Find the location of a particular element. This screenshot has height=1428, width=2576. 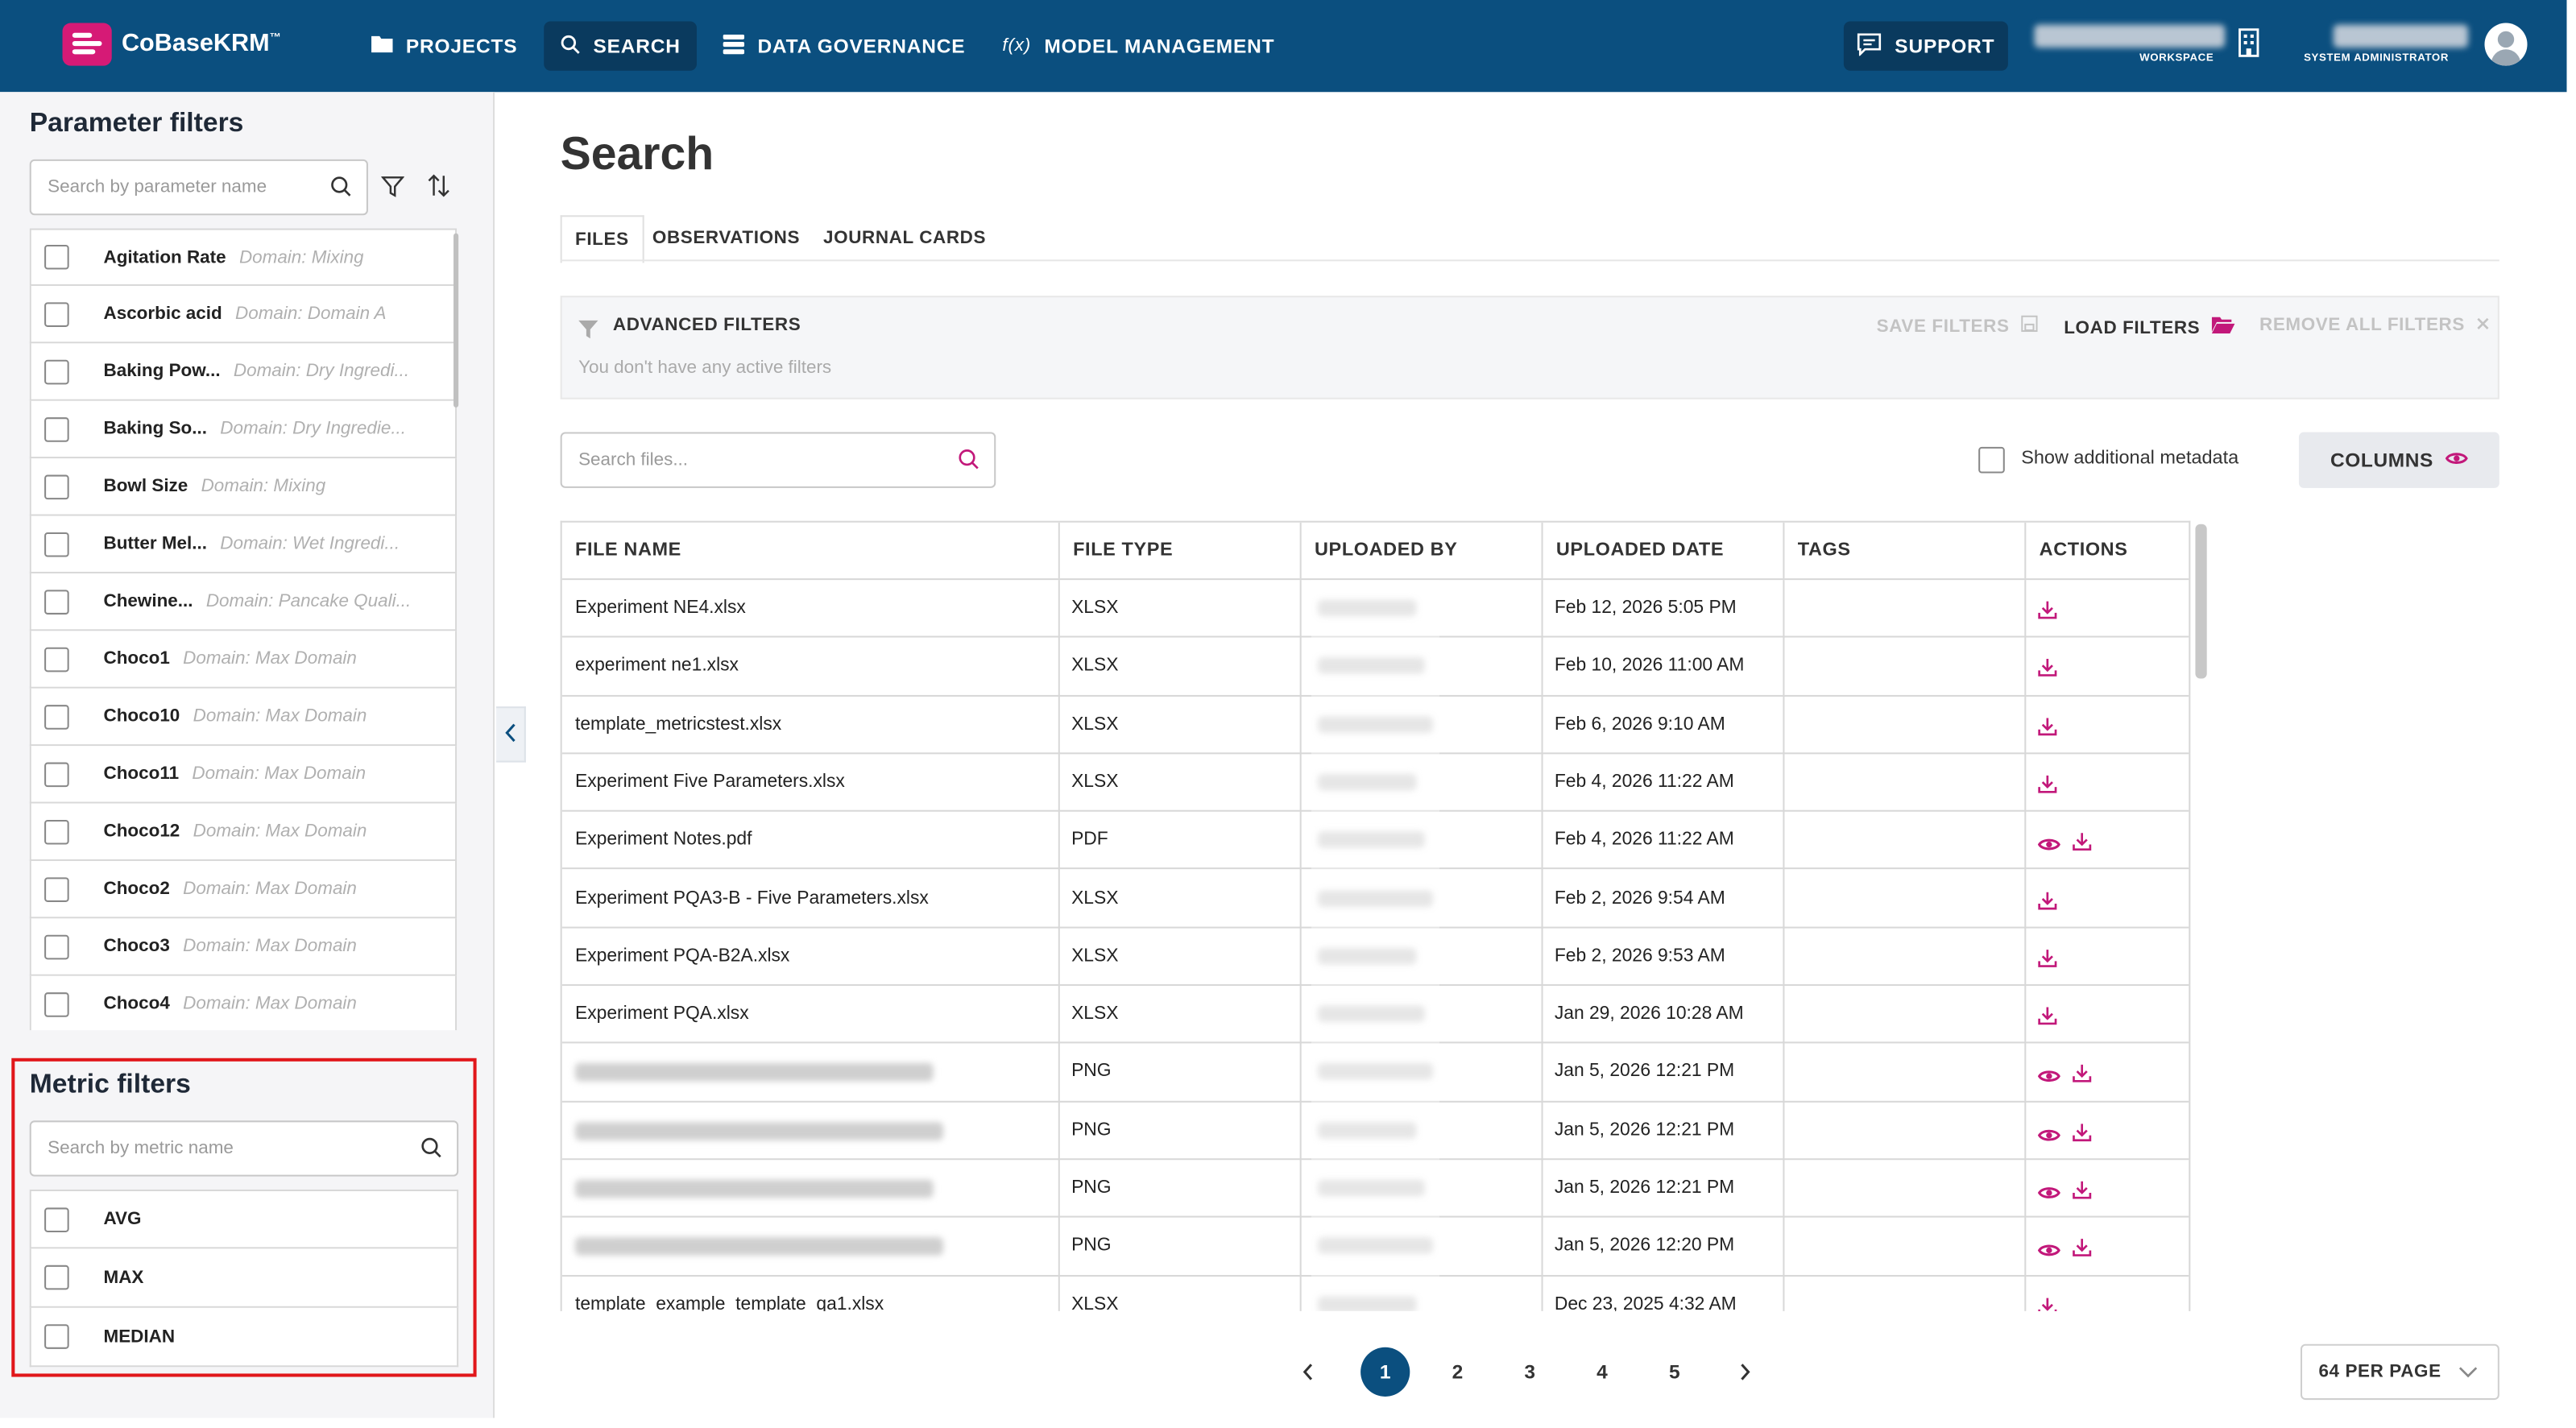

filter-icon is located at coordinates (392, 190).